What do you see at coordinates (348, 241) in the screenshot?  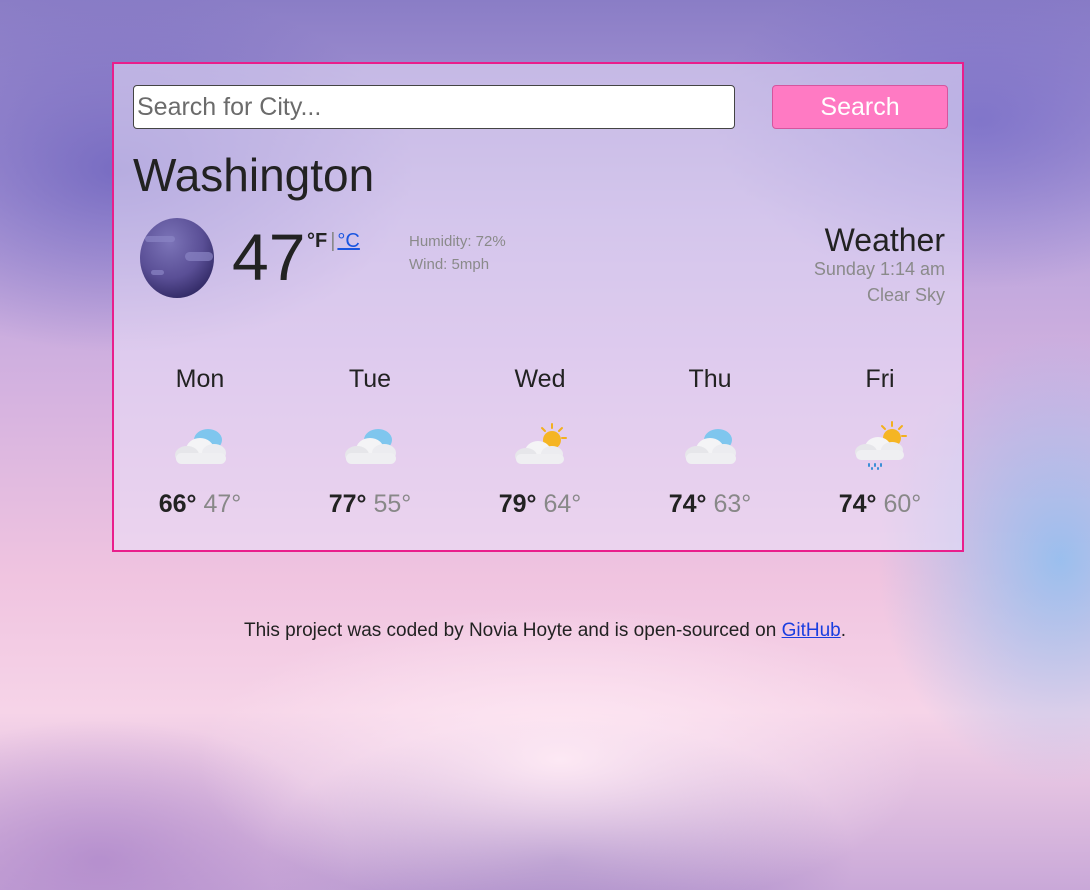 I see `unit-celsius-link: °C` at bounding box center [348, 241].